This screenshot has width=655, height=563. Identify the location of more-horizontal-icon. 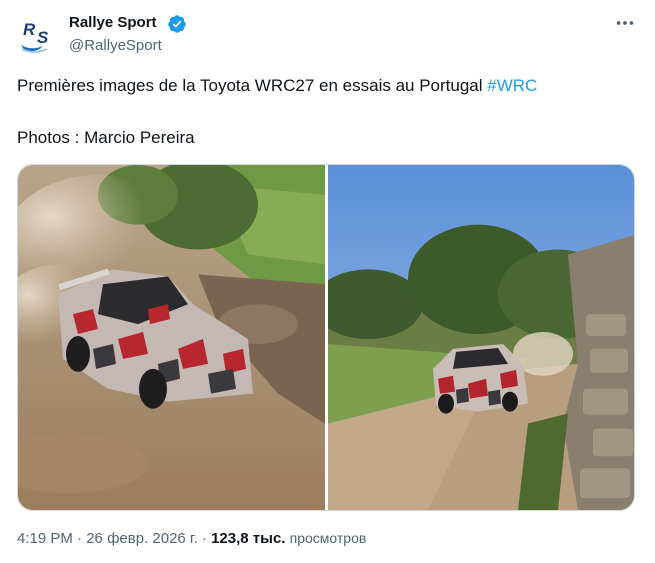
(625, 24).